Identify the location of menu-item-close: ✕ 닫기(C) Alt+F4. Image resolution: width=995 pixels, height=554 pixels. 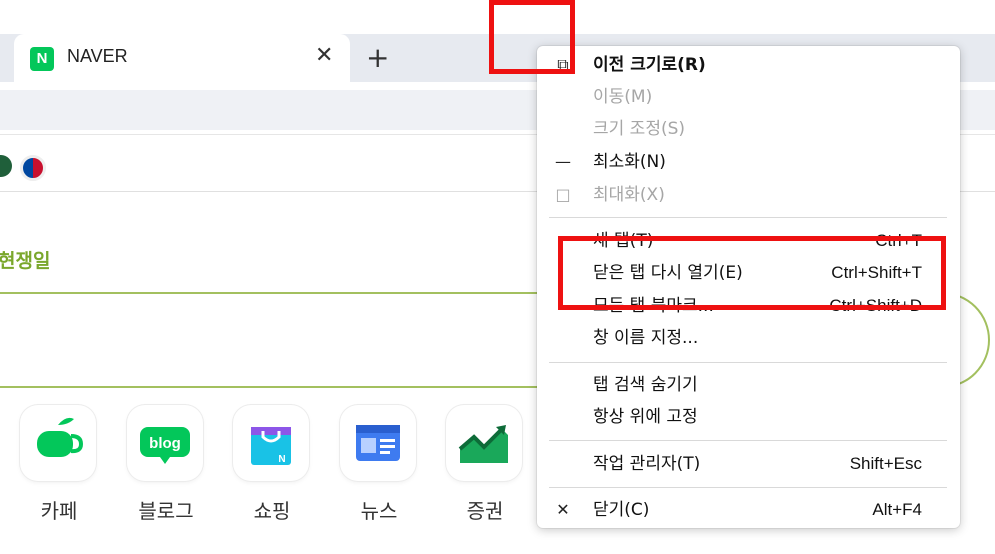
(748, 511).